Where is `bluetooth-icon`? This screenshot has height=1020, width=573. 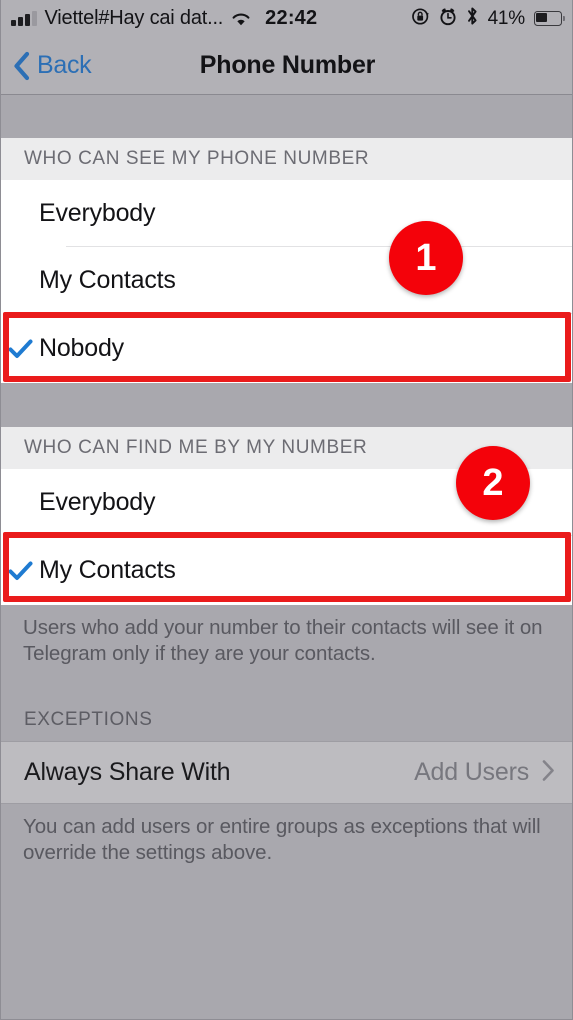 bluetooth-icon is located at coordinates (472, 18).